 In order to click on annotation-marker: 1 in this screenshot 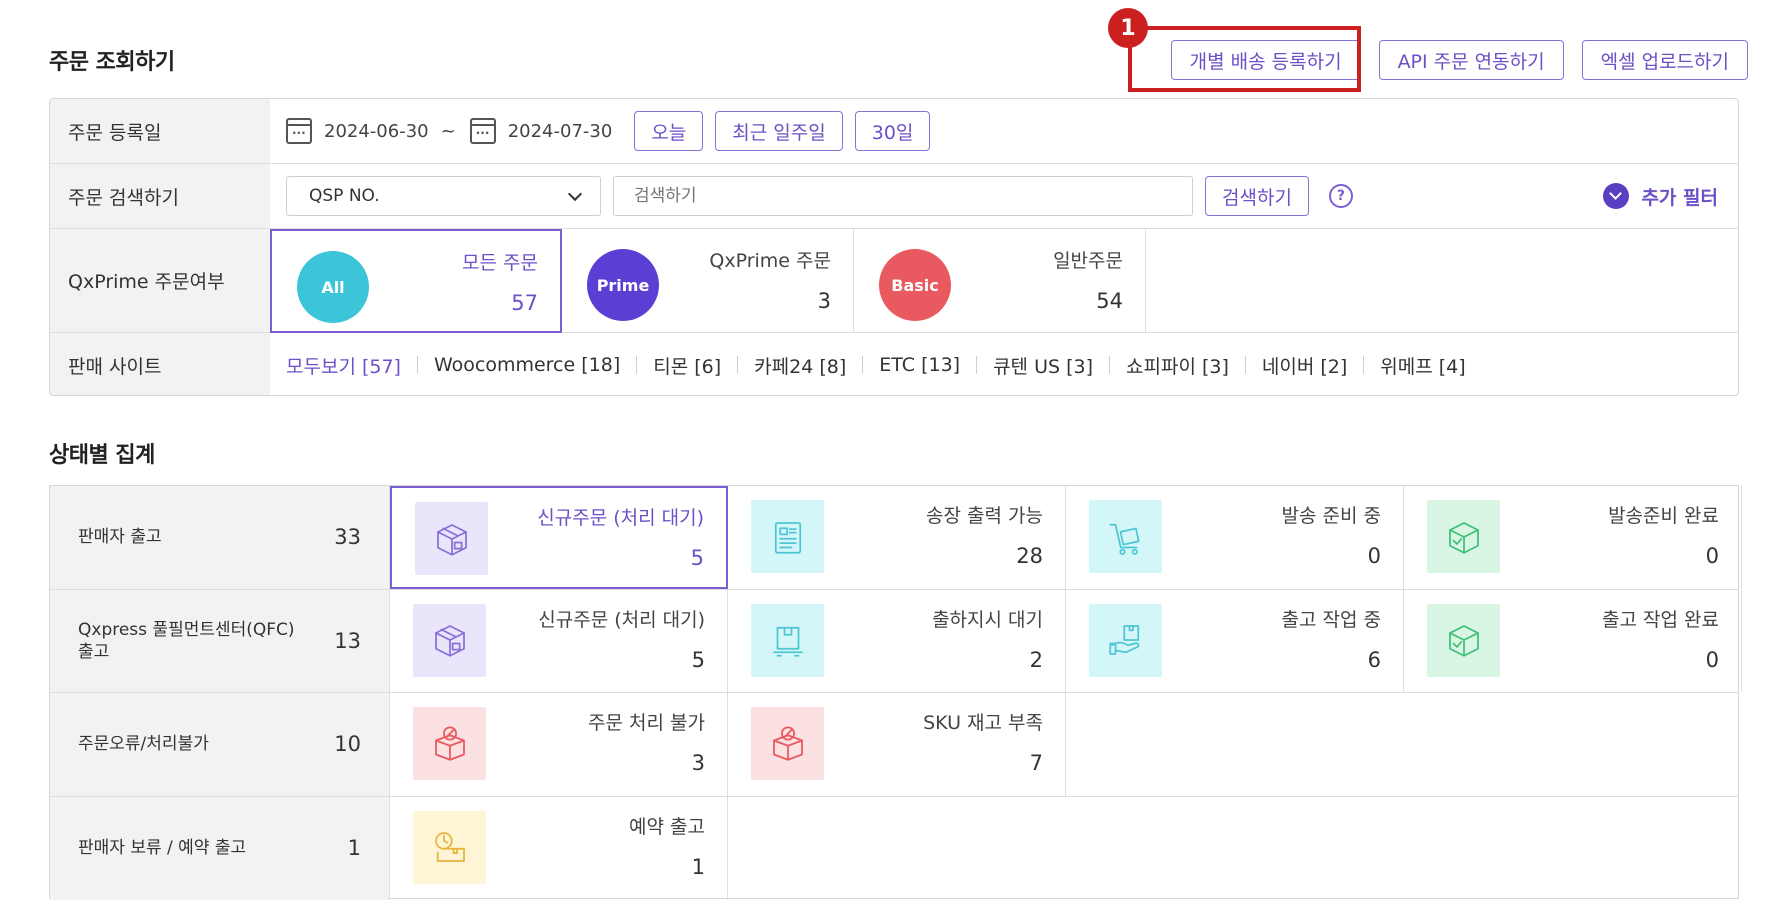, I will do `click(1128, 28)`.